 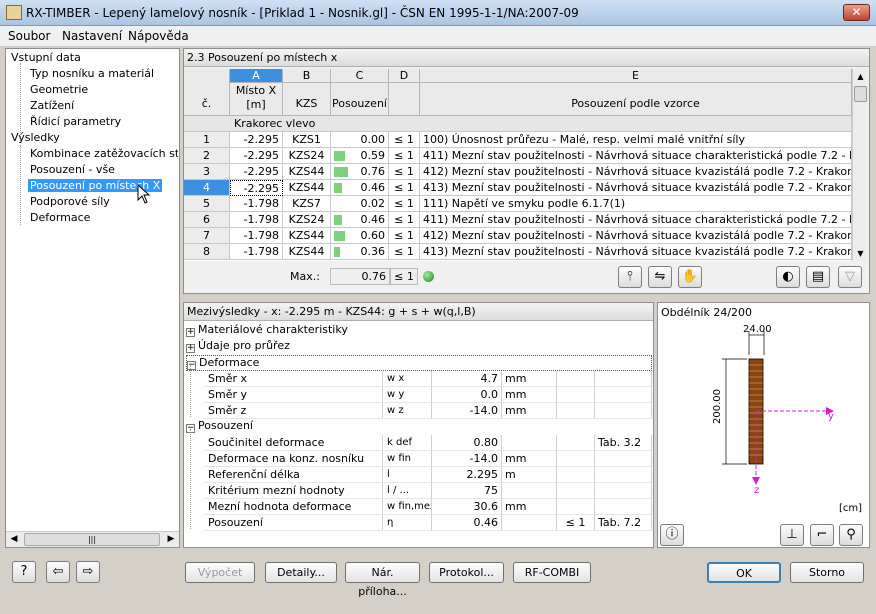 What do you see at coordinates (360, 76) in the screenshot?
I see `col-letter-c: C` at bounding box center [360, 76].